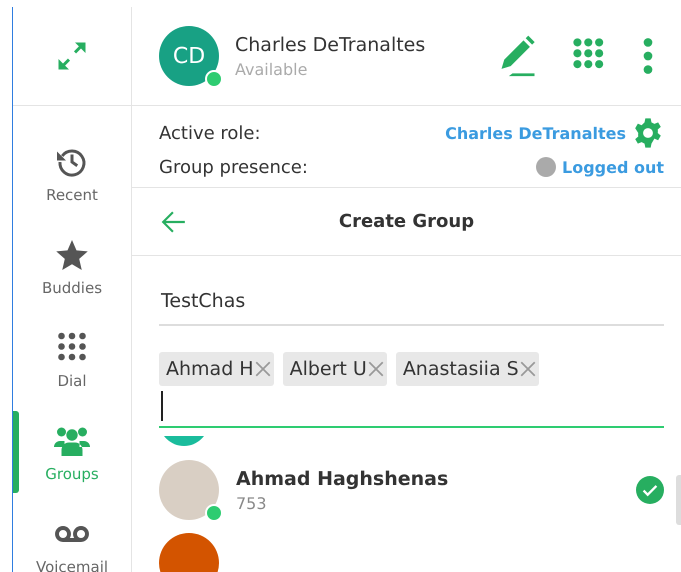 The image size is (681, 572). I want to click on nav-item: Voicemail, so click(72, 544).